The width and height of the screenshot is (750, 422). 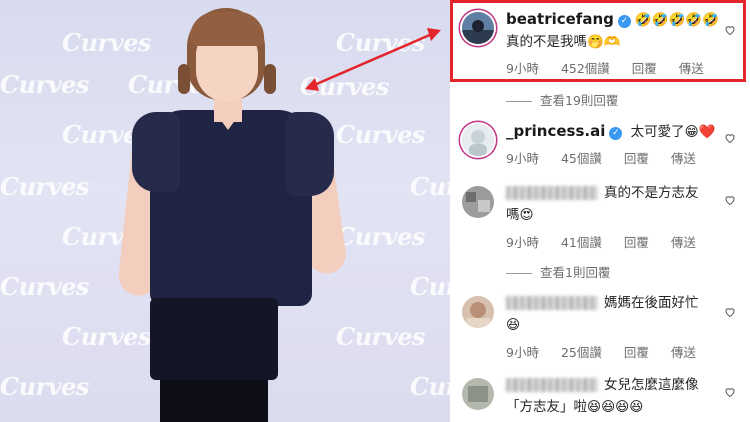 I want to click on verified-badge-icon: ✓, so click(x=616, y=133).